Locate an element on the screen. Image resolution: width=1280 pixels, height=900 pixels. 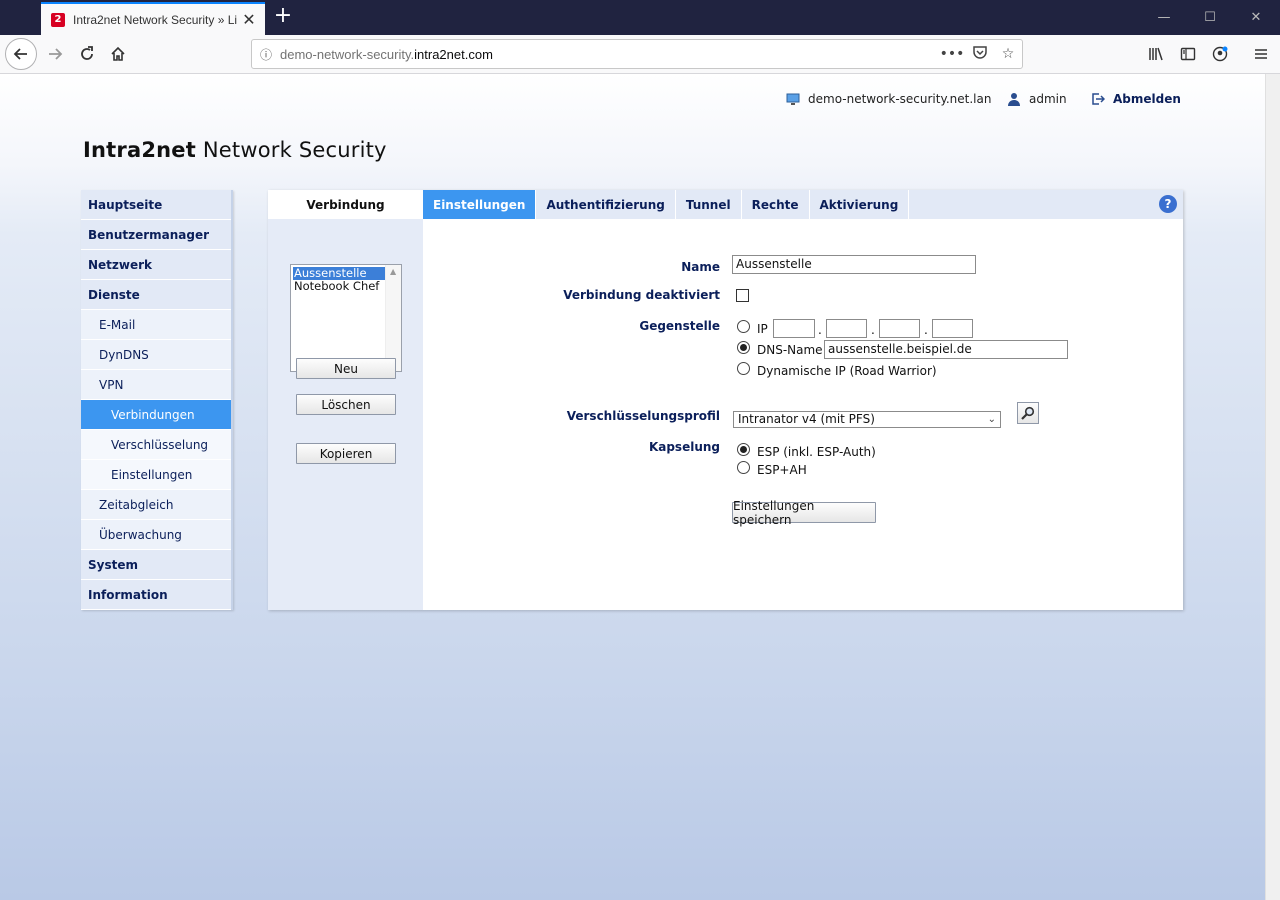
name-field: Aussenstelle is located at coordinates (854, 264).